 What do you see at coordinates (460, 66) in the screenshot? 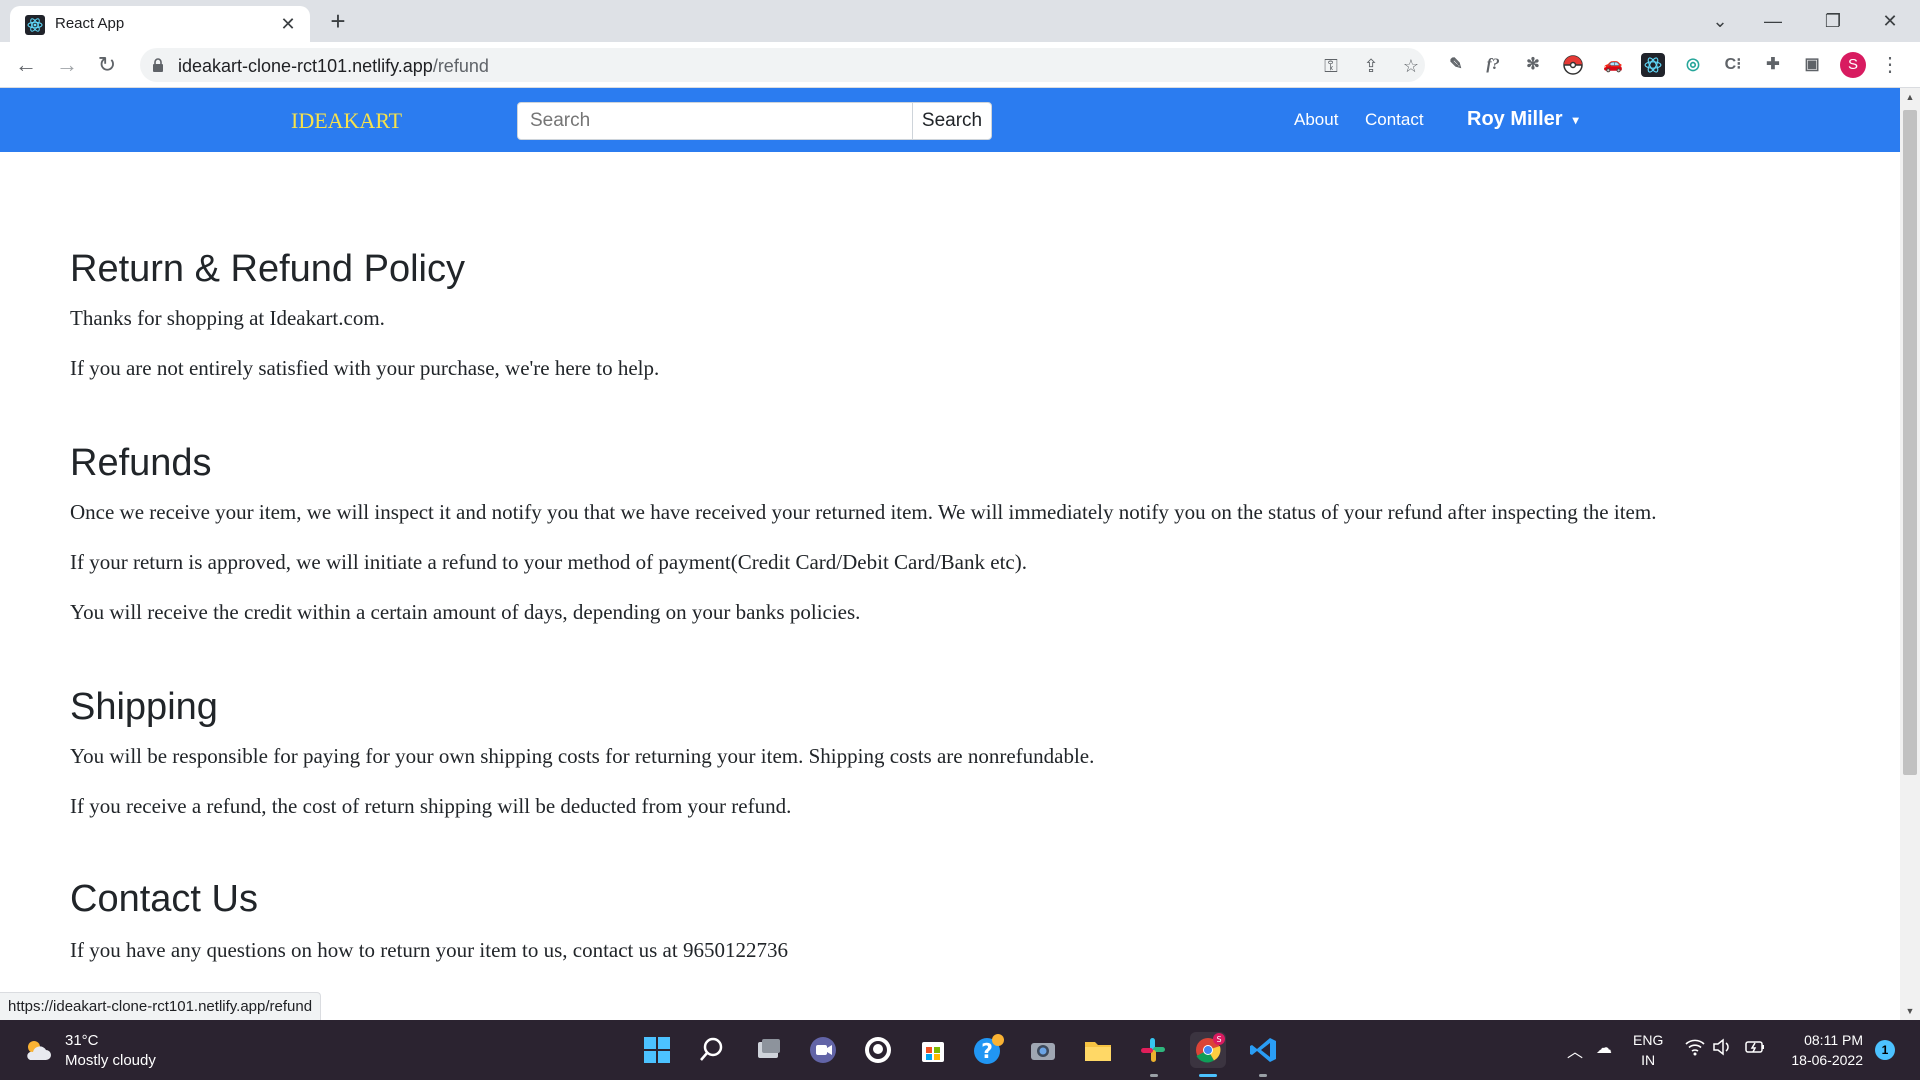
I see `url-path: /refund` at bounding box center [460, 66].